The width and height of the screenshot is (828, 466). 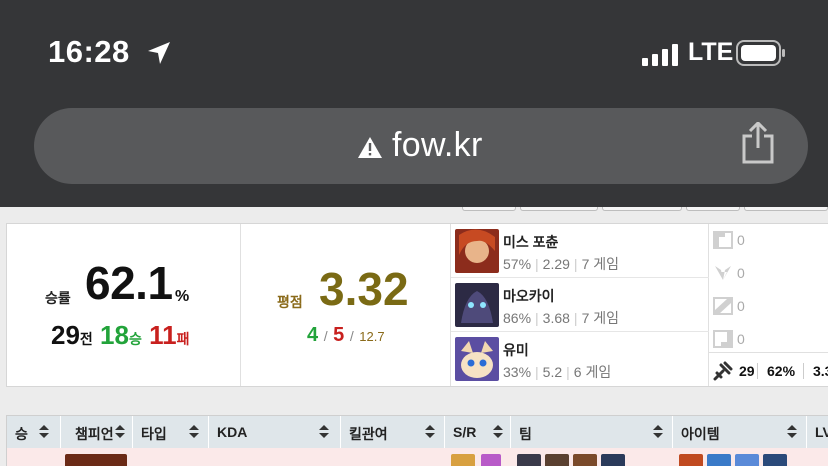 What do you see at coordinates (600, 318) in the screenshot?
I see `champion-games: 7 게임` at bounding box center [600, 318].